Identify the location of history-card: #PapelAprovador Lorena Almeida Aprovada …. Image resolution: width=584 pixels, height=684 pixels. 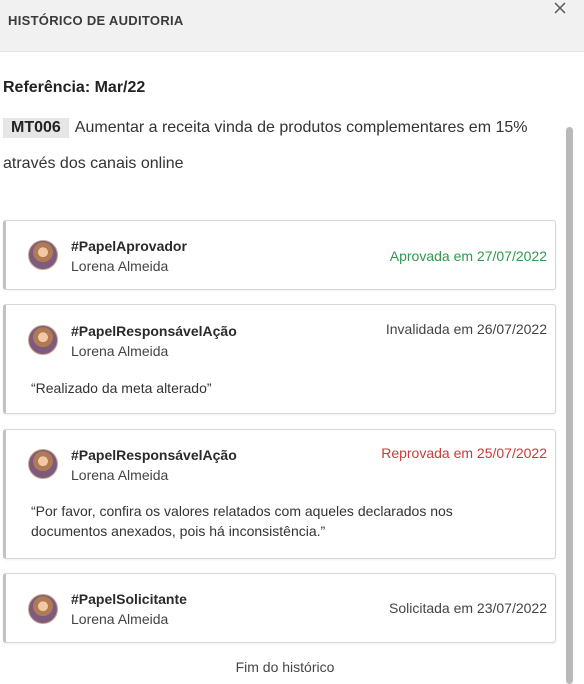
(279, 255).